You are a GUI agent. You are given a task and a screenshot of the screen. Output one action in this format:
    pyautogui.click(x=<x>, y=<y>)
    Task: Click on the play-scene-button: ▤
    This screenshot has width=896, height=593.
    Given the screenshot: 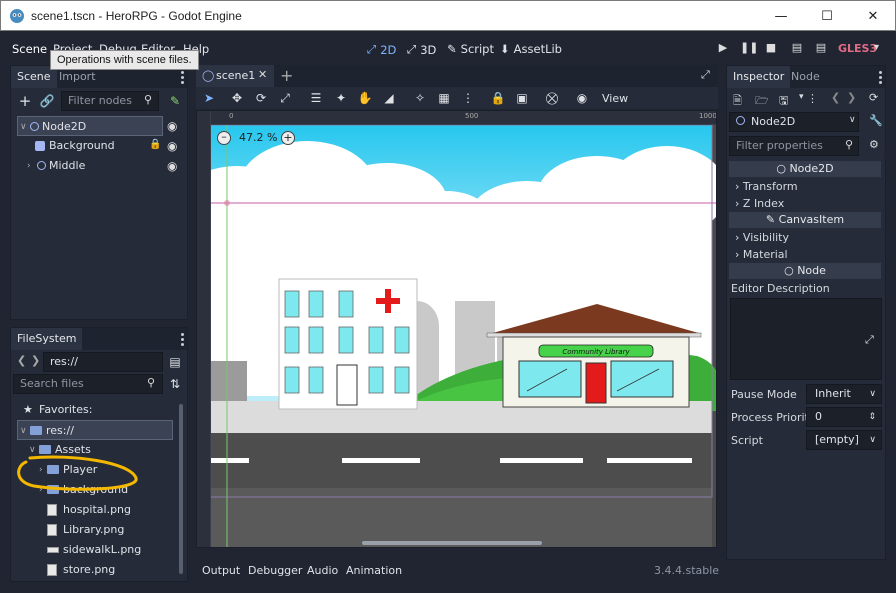 What is the action you would take?
    pyautogui.click(x=797, y=48)
    